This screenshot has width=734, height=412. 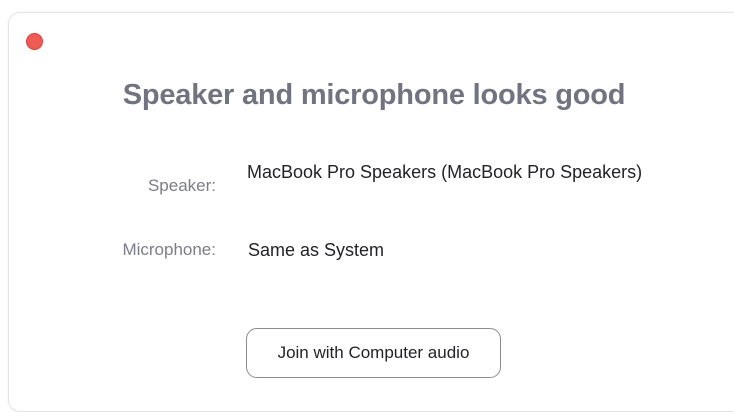 I want to click on join-with-computer-audio-button: Join with Computer audio, so click(x=373, y=353).